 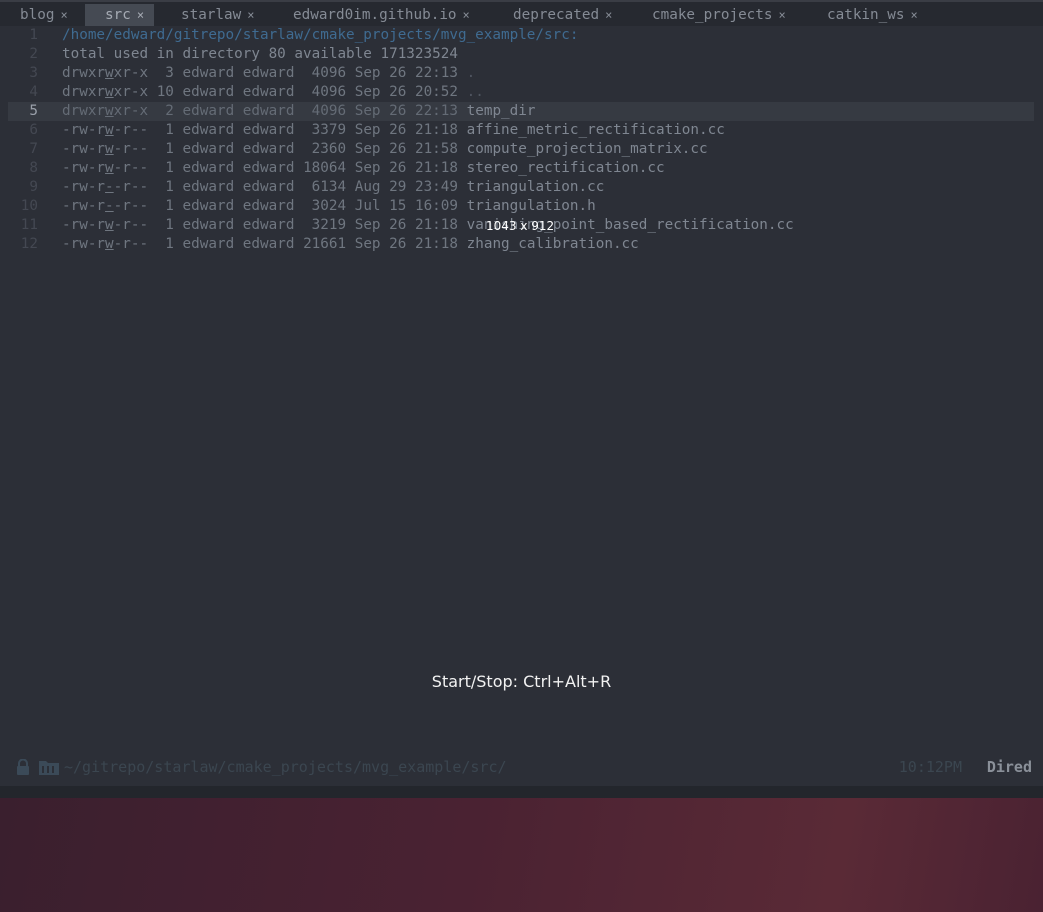 What do you see at coordinates (521, 792) in the screenshot?
I see `echo-area` at bounding box center [521, 792].